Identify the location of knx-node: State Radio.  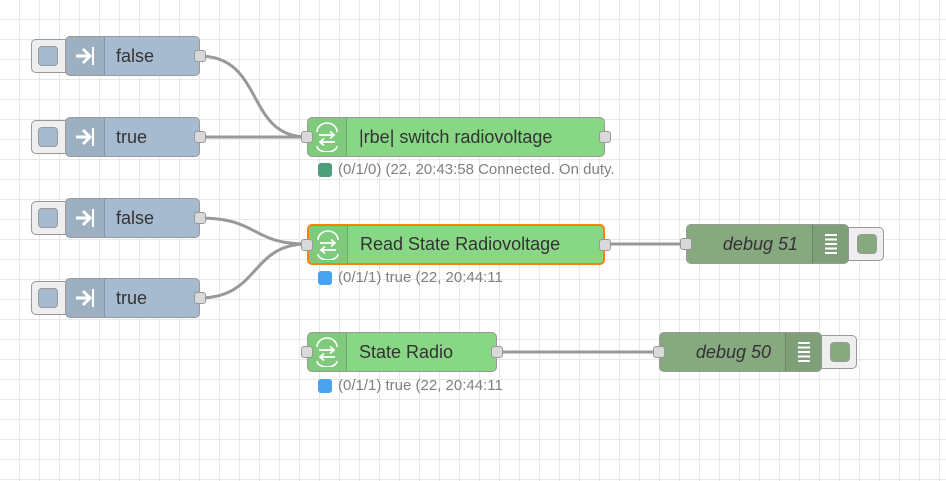
(402, 352).